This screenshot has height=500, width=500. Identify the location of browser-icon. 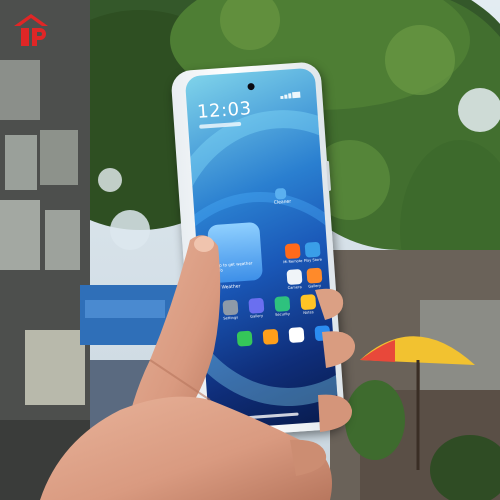
(296, 335).